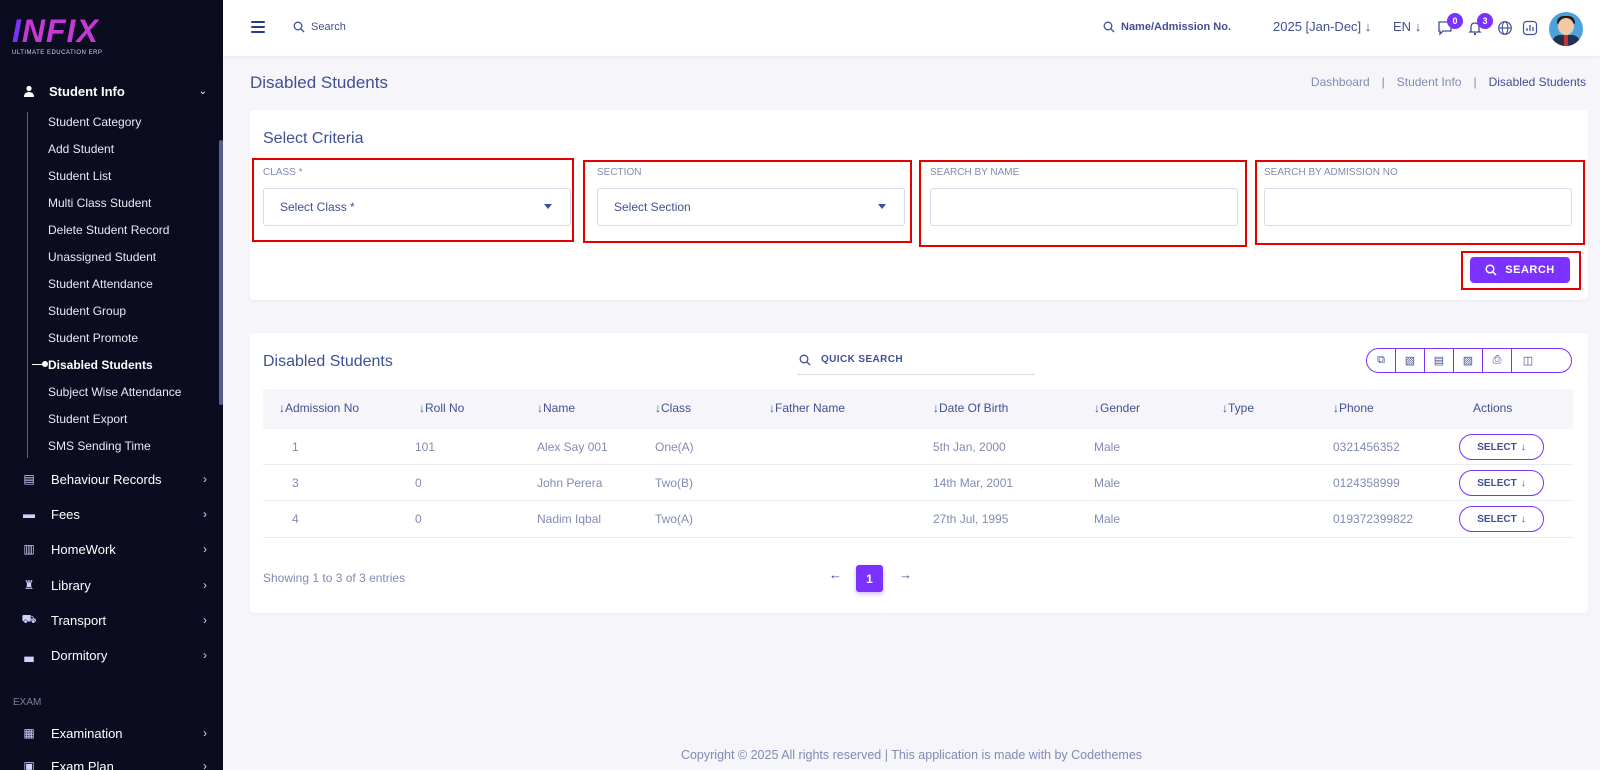 This screenshot has width=1600, height=770. Describe the element at coordinates (79, 620) in the screenshot. I see `sidebar-item-label: Transport` at that location.